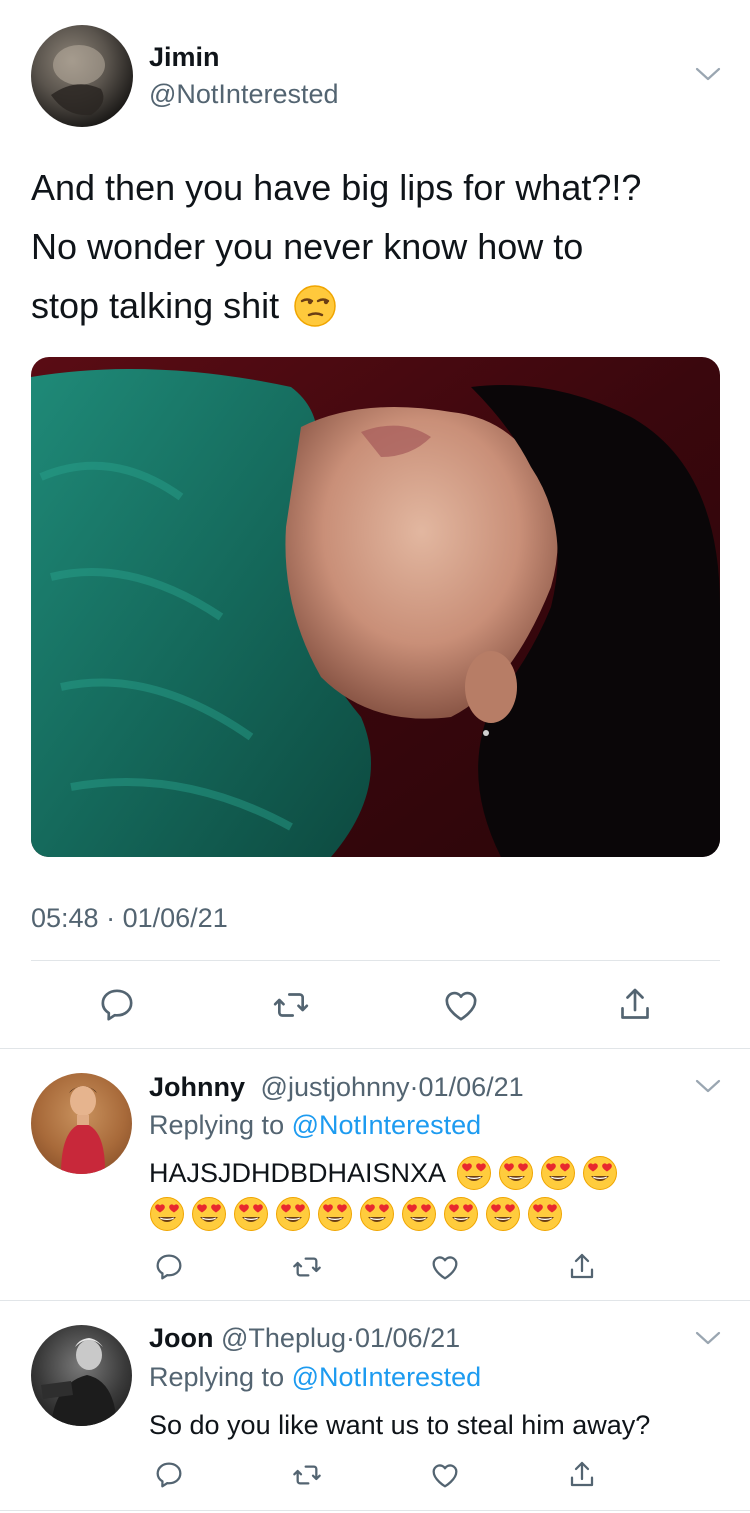 The image size is (750, 1513). I want to click on avatar-joon, so click(81, 1375).